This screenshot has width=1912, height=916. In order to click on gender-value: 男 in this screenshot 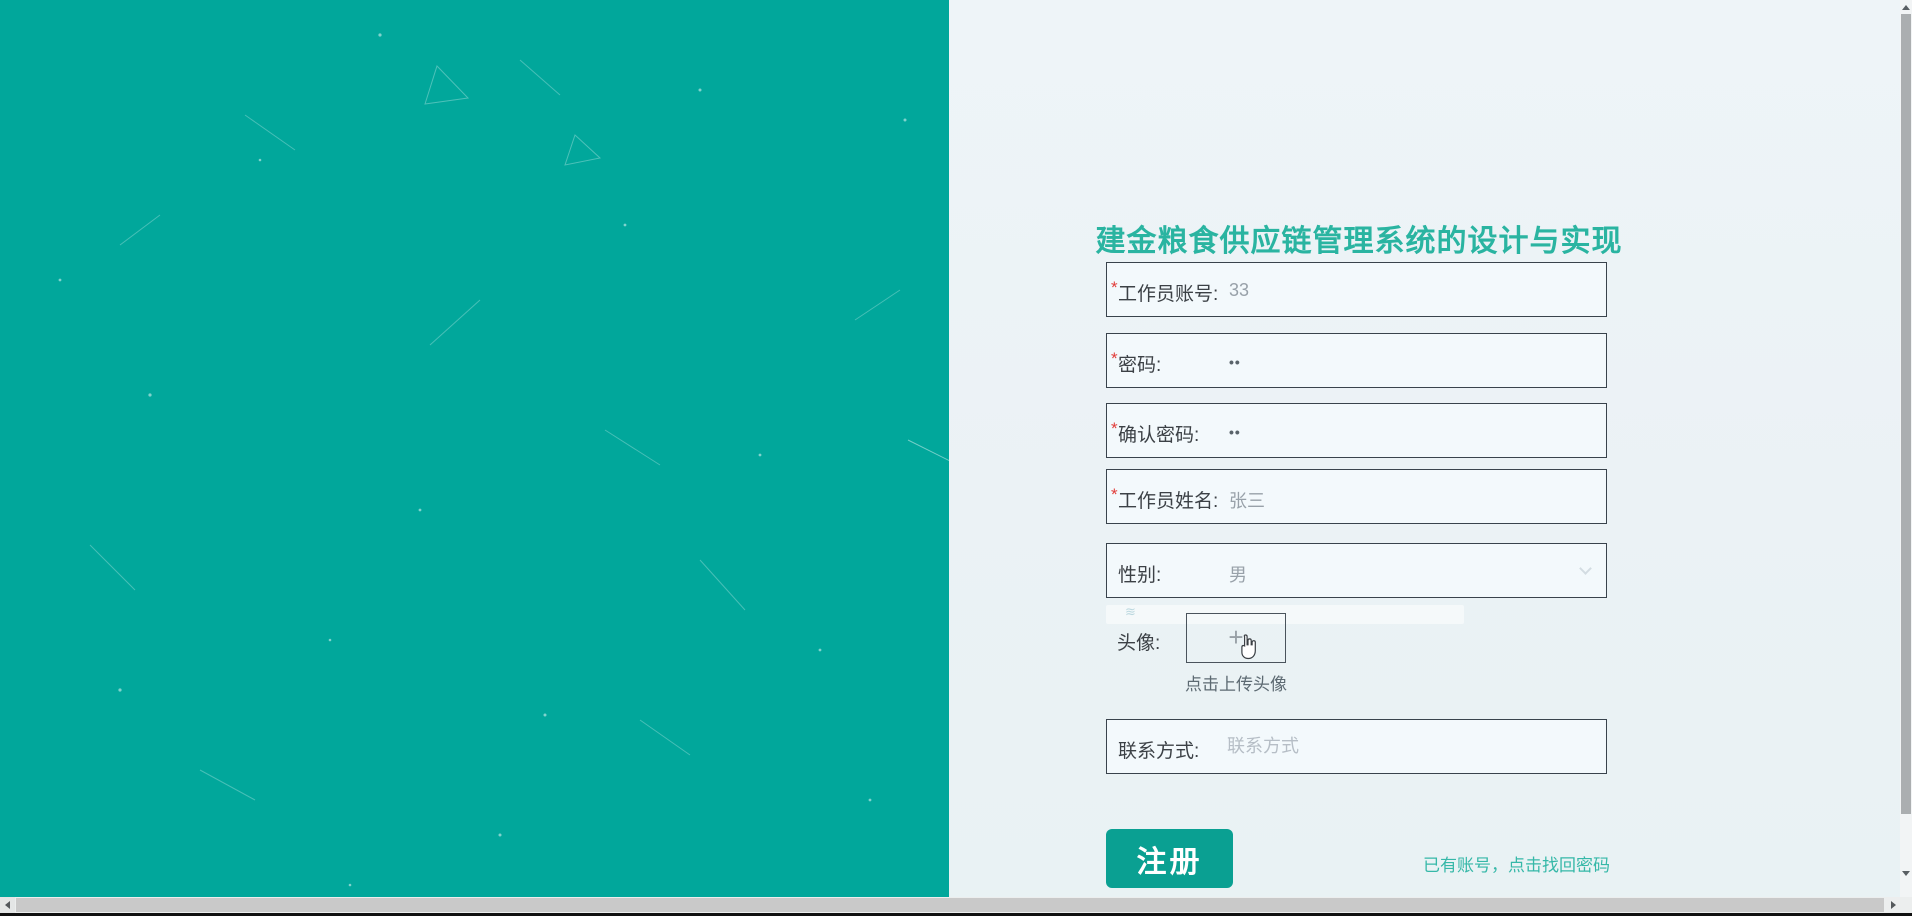, I will do `click(1238, 575)`.